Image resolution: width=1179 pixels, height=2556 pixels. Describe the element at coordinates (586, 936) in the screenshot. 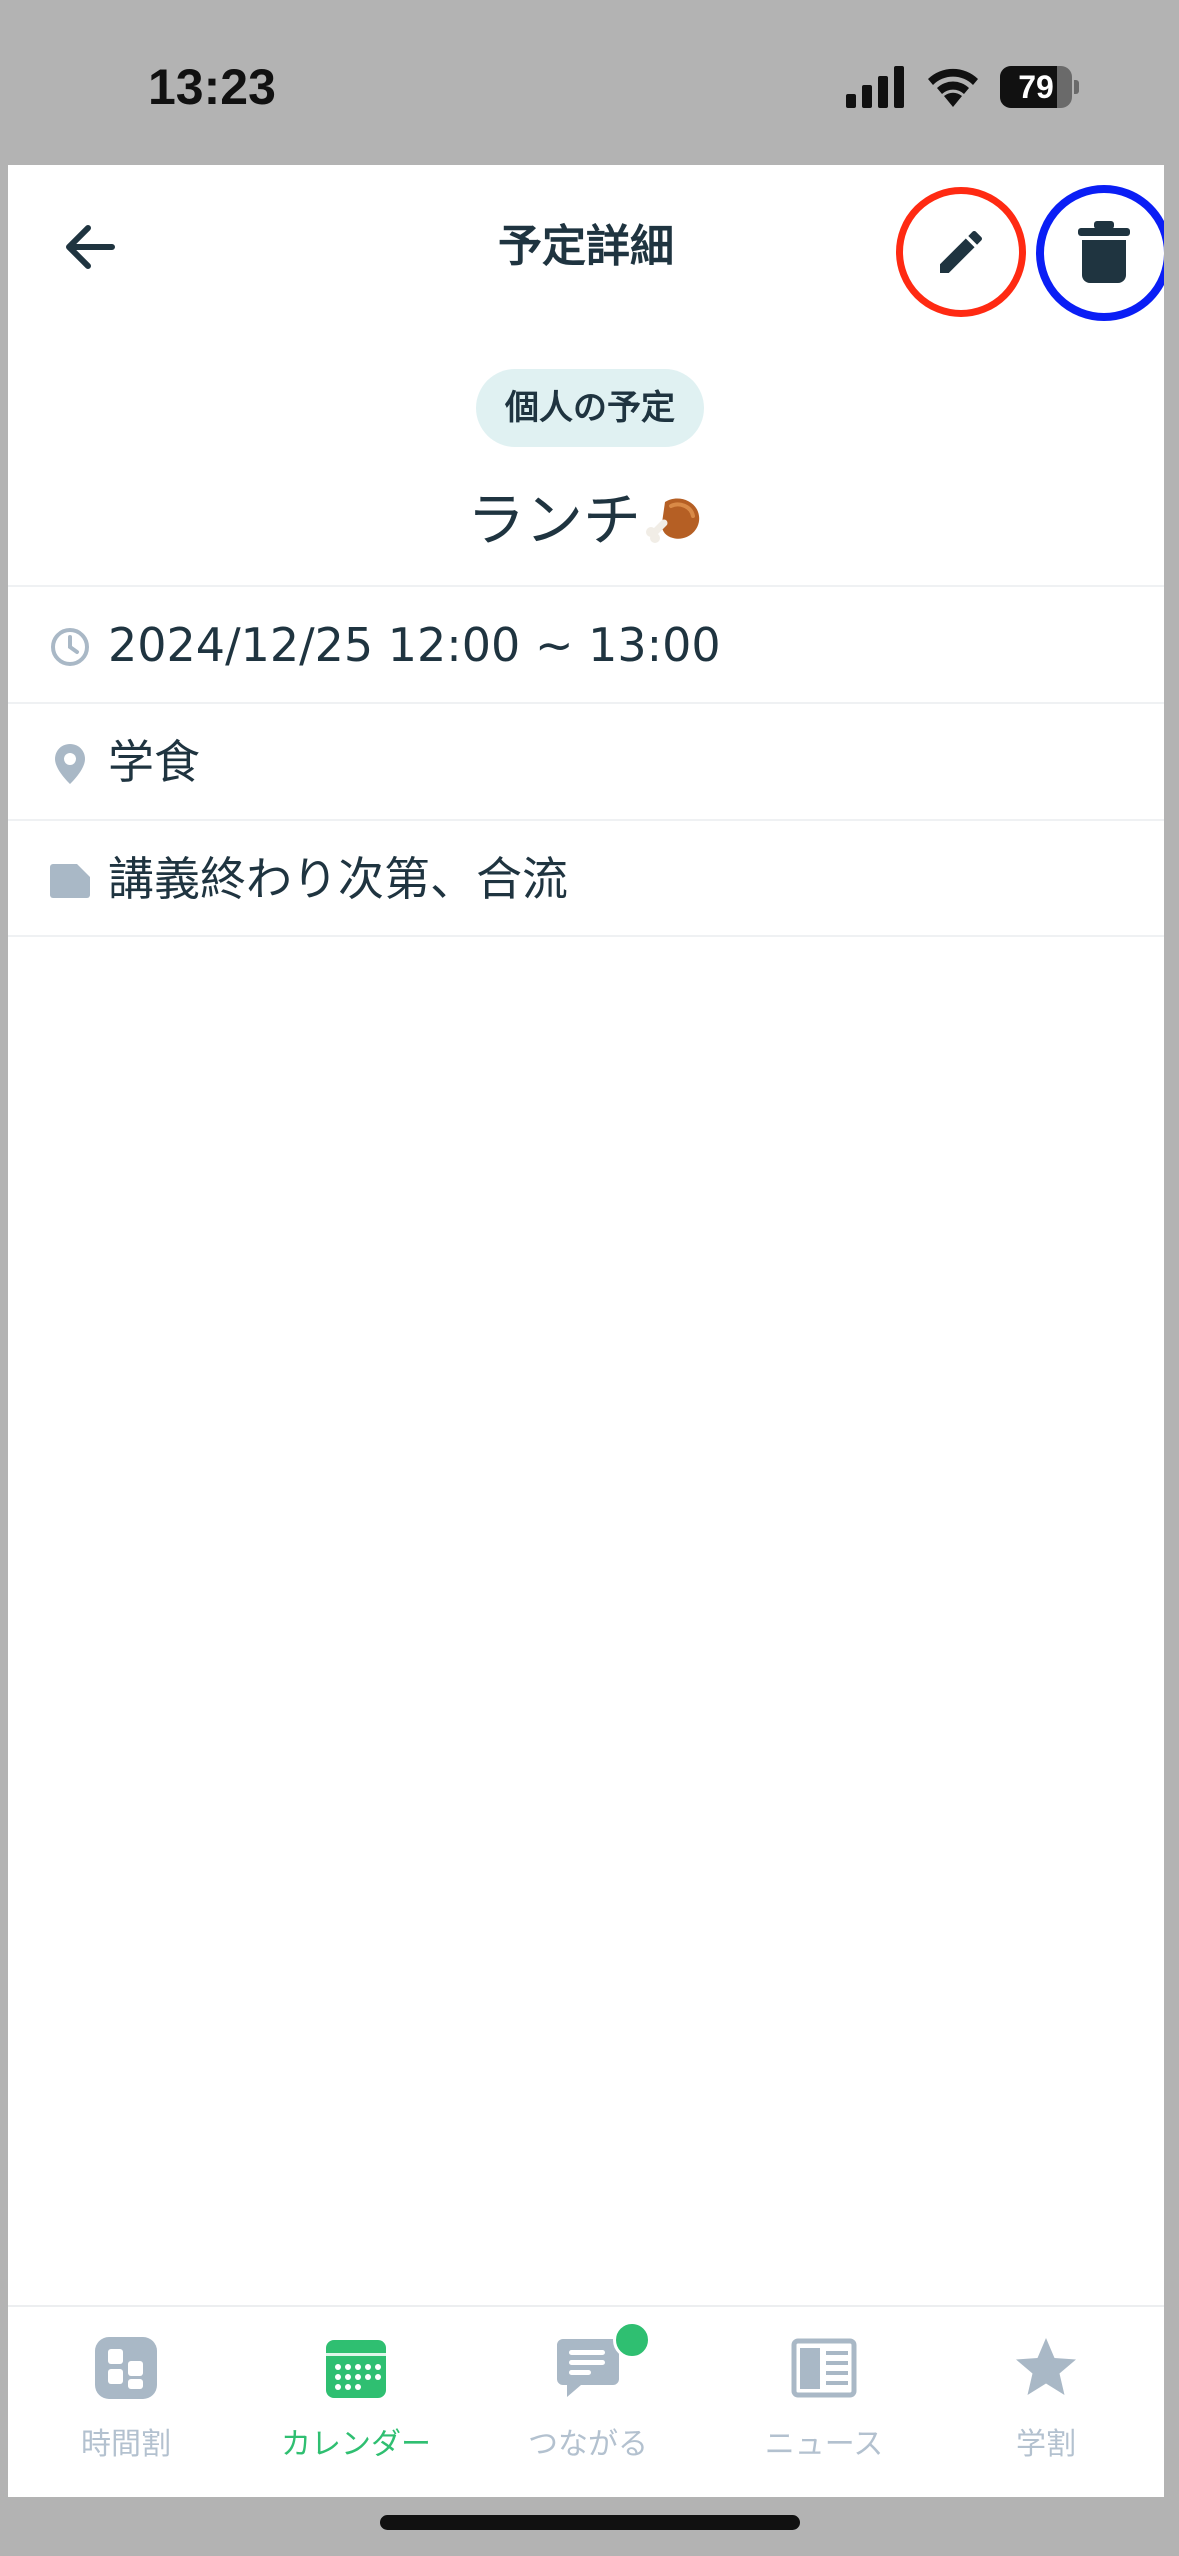

I see `row-divider` at that location.